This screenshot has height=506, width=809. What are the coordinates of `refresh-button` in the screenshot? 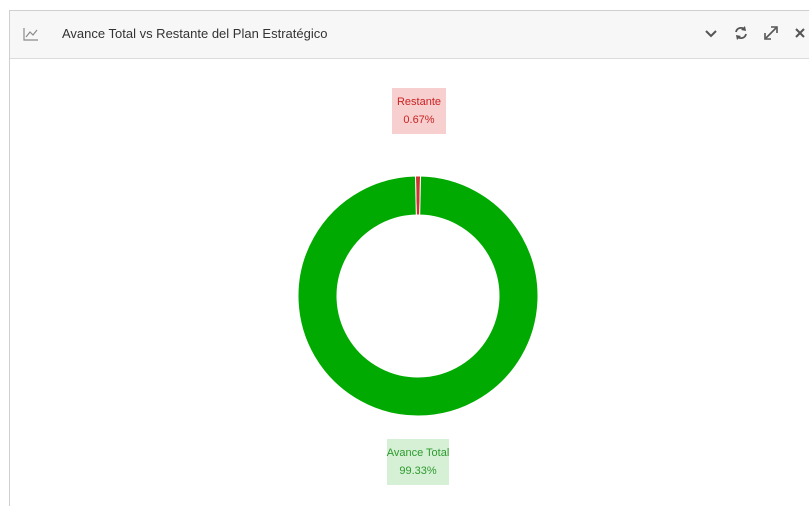 It's located at (741, 33).